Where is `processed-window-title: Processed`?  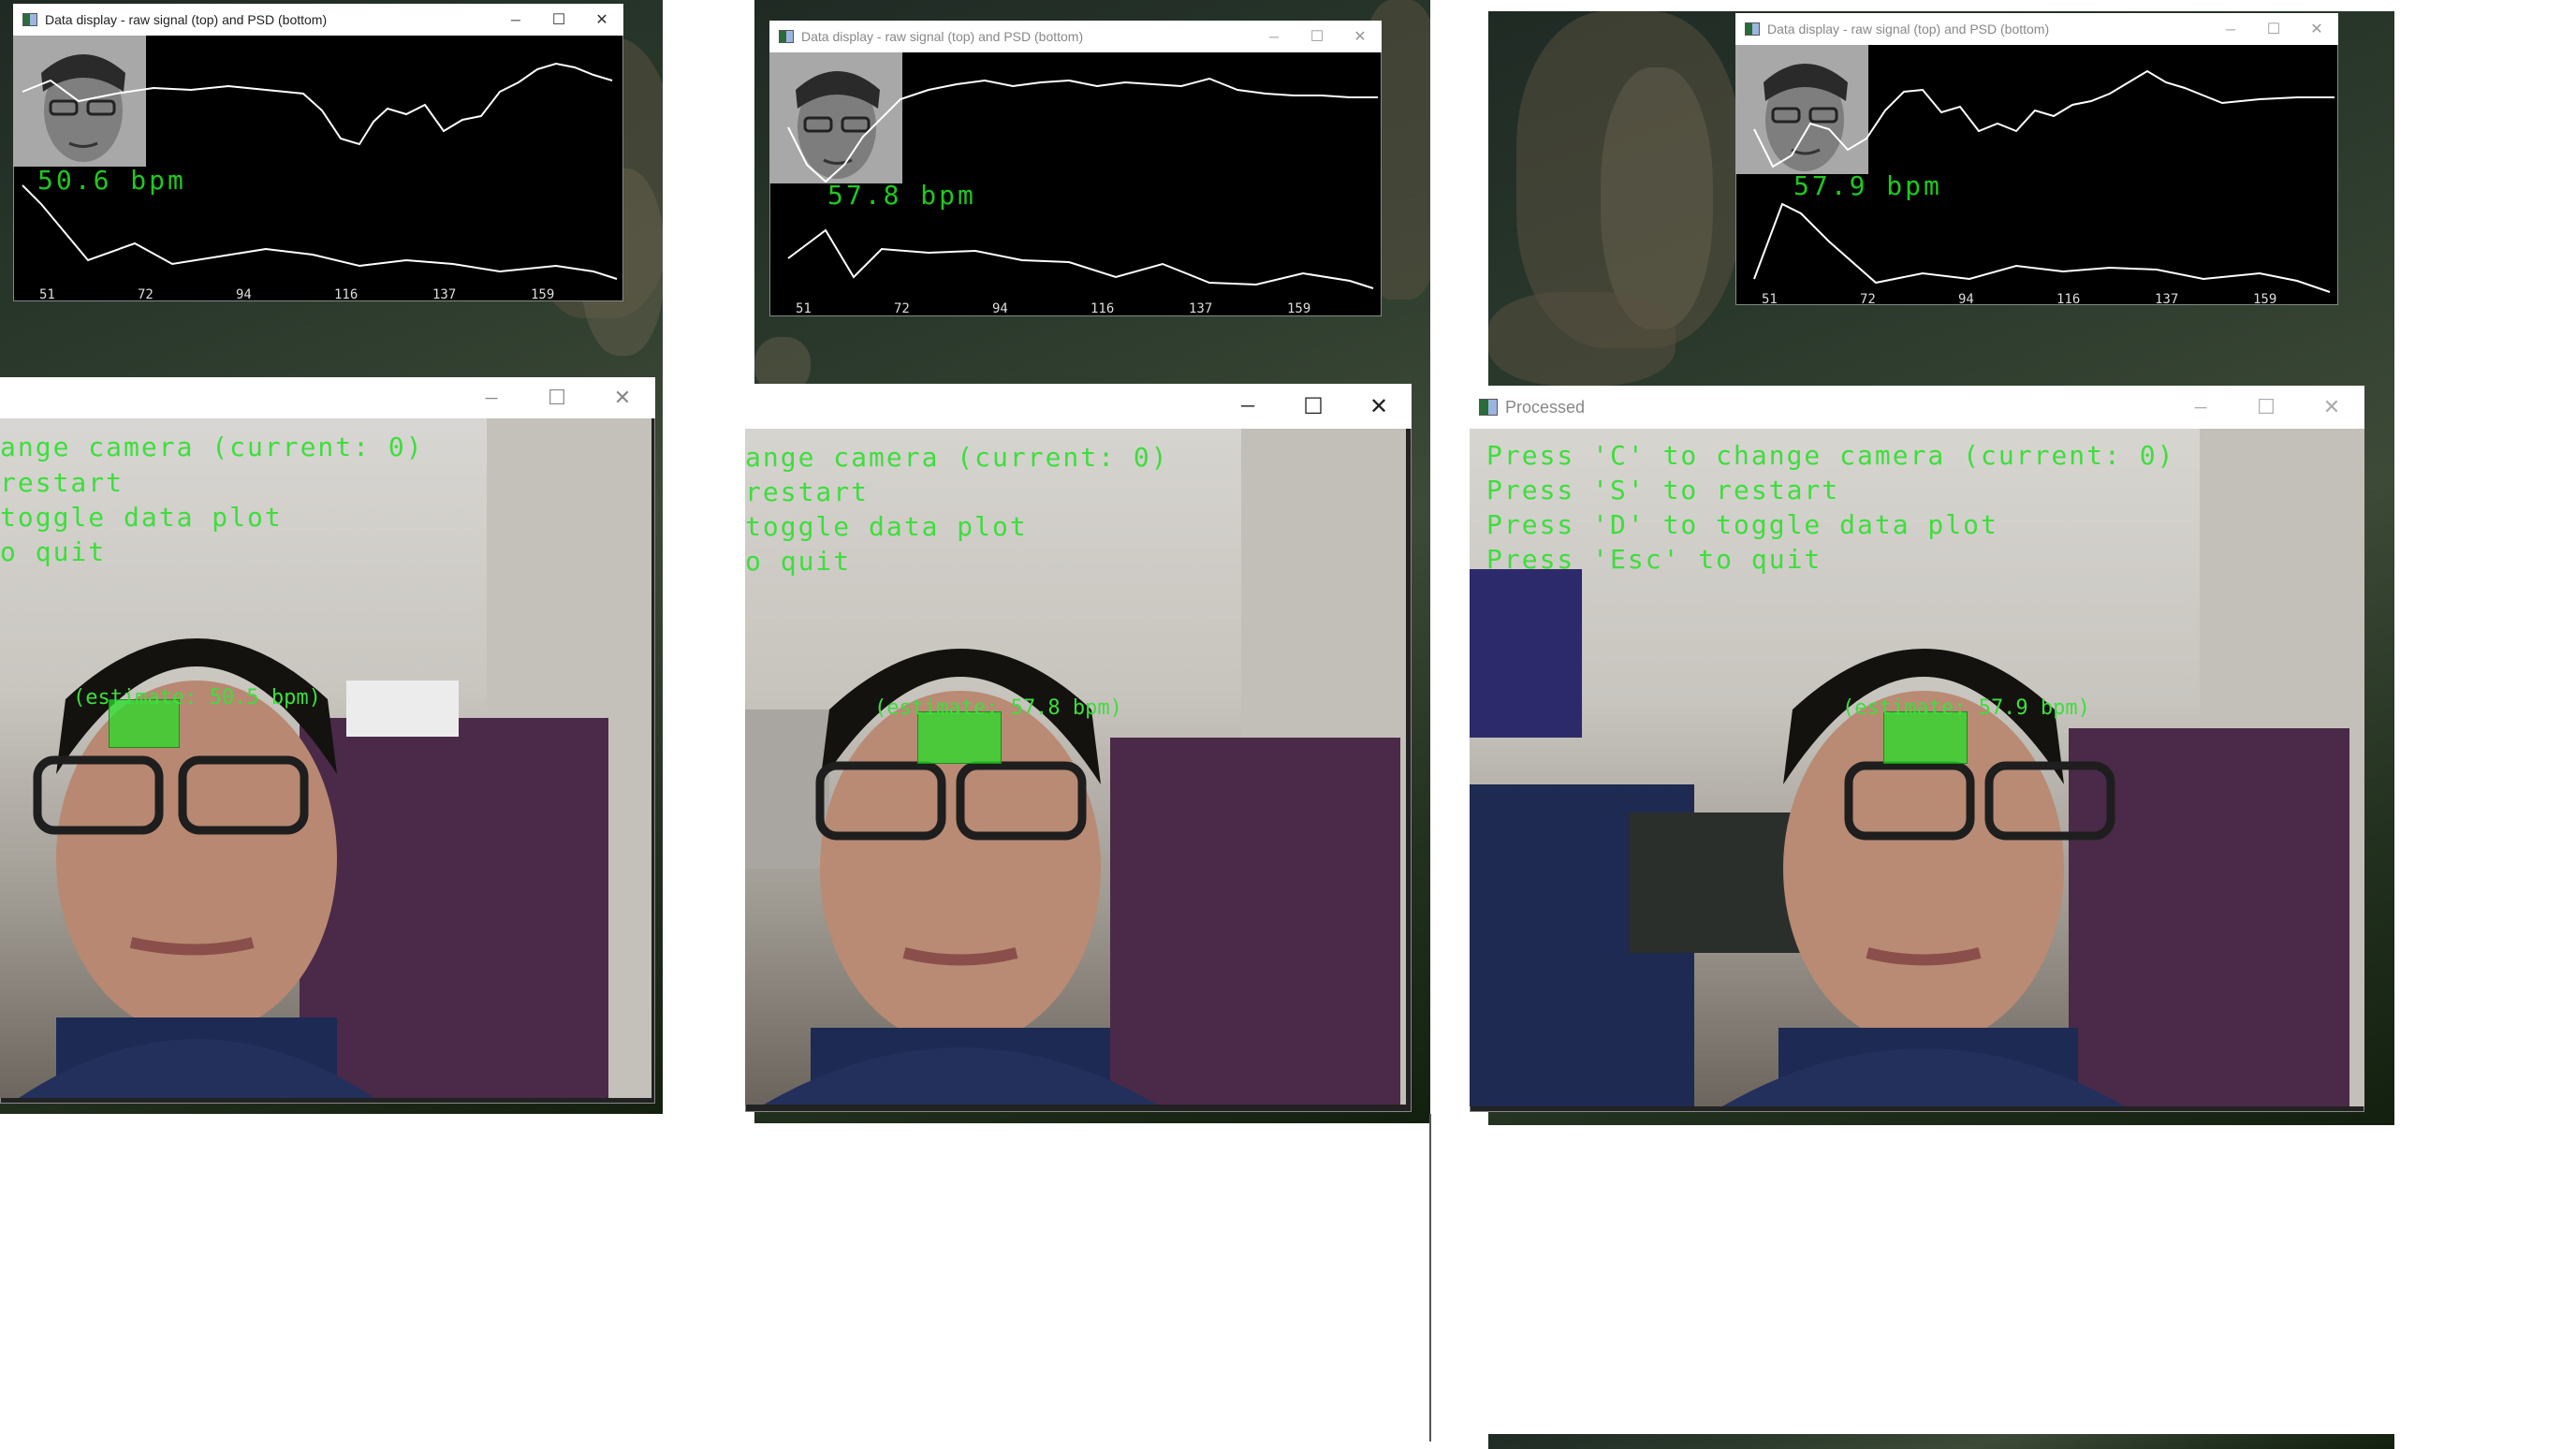 processed-window-title: Processed is located at coordinates (1545, 407).